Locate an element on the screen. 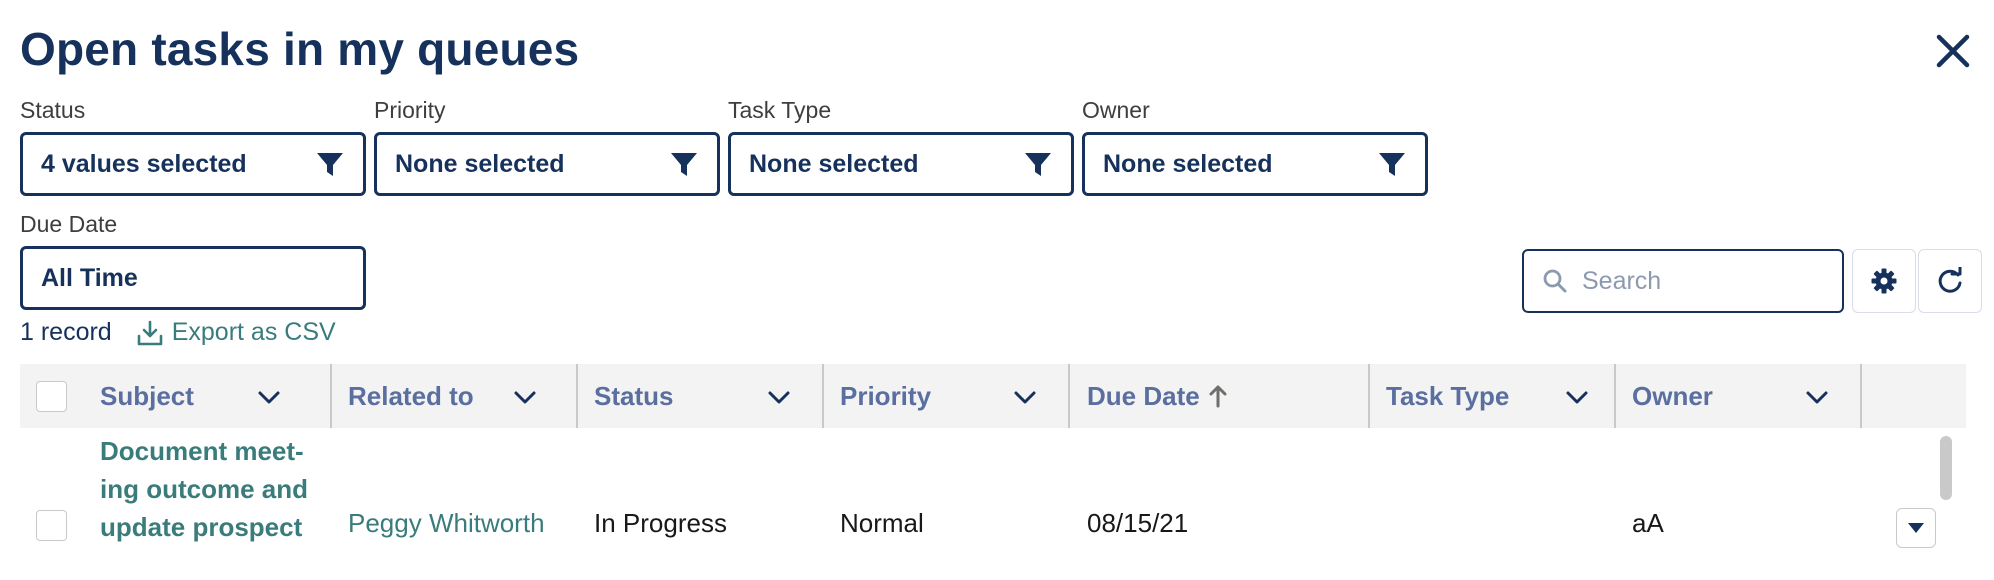  due-date-cell: 08/15/21 is located at coordinates (1138, 523).